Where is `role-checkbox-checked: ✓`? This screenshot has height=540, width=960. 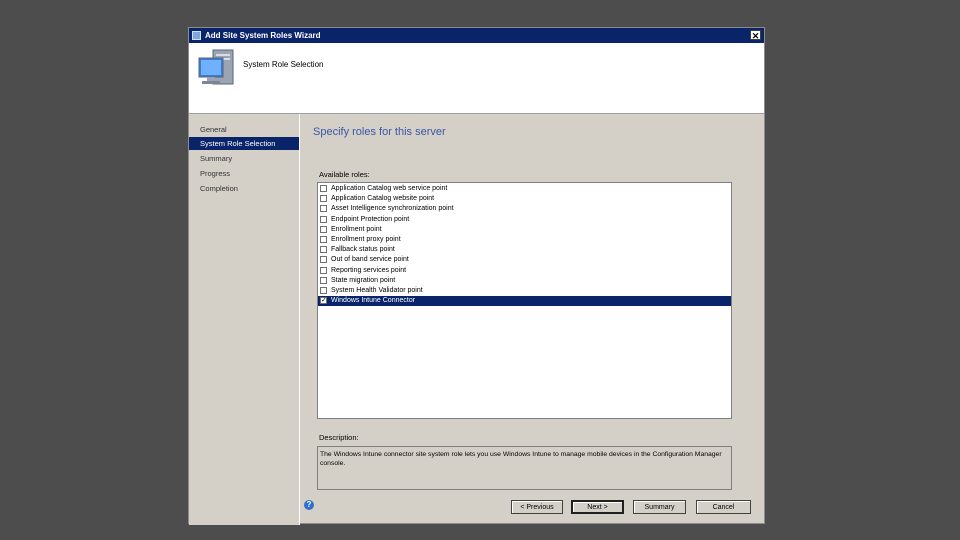 role-checkbox-checked: ✓ is located at coordinates (323, 301).